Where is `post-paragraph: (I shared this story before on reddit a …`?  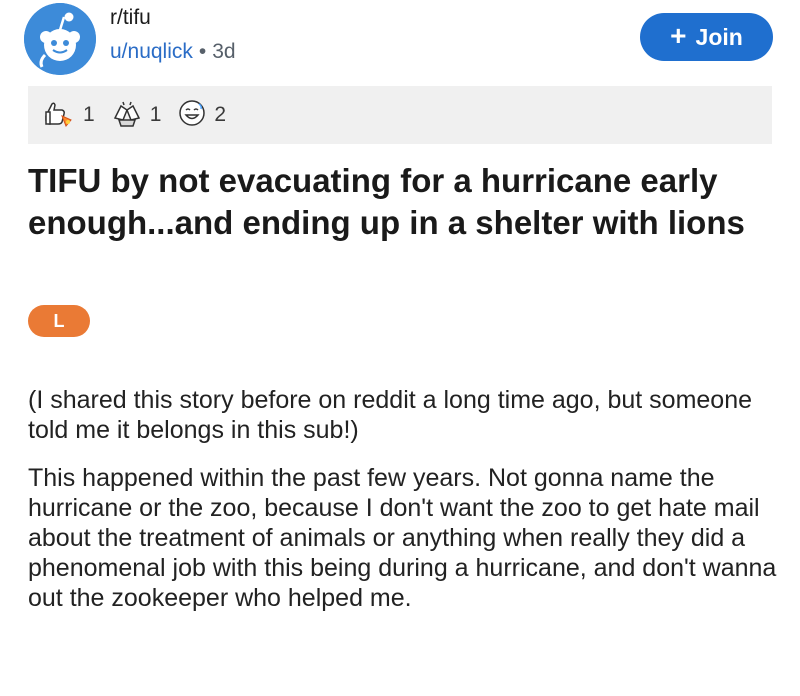
post-paragraph: (I shared this story before on reddit a … is located at coordinates (390, 415).